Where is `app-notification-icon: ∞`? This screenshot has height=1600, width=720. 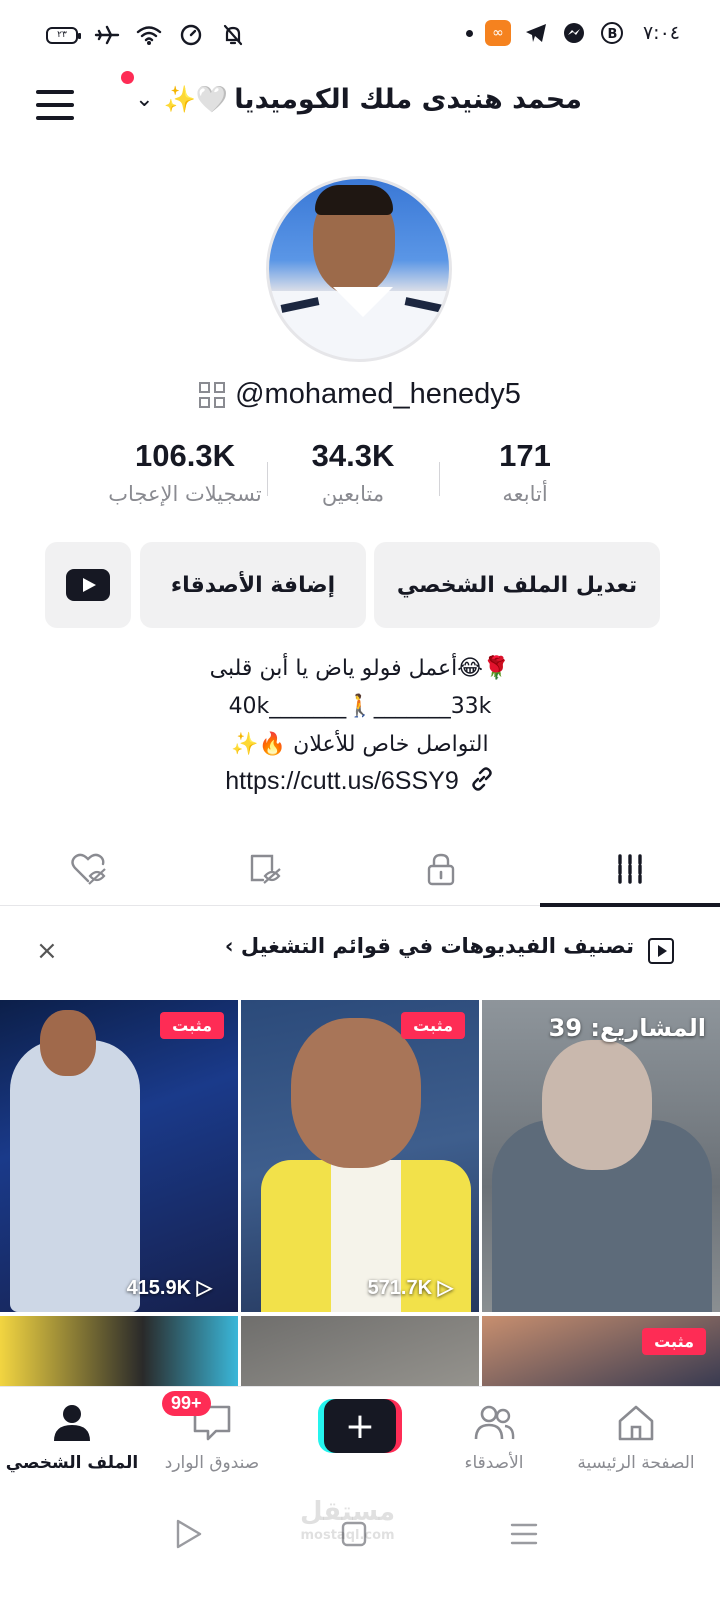
app-notification-icon: ∞ is located at coordinates (497, 33).